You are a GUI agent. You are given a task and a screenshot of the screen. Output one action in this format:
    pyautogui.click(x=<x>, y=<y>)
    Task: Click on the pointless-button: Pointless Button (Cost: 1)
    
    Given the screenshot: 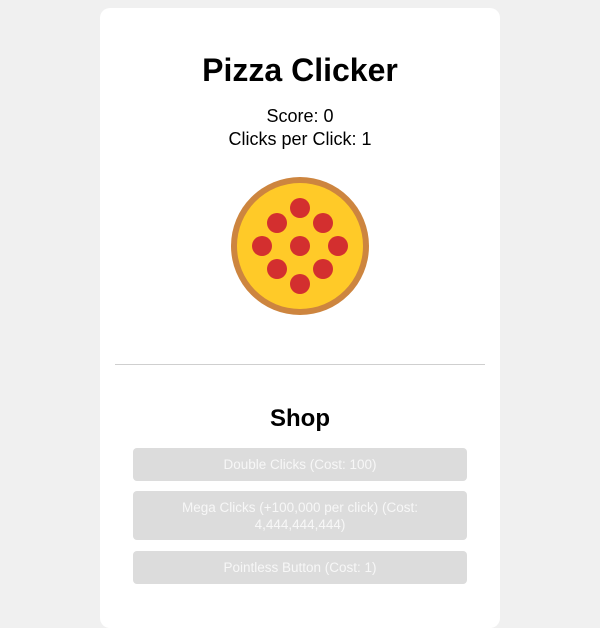 What is the action you would take?
    pyautogui.click(x=300, y=567)
    